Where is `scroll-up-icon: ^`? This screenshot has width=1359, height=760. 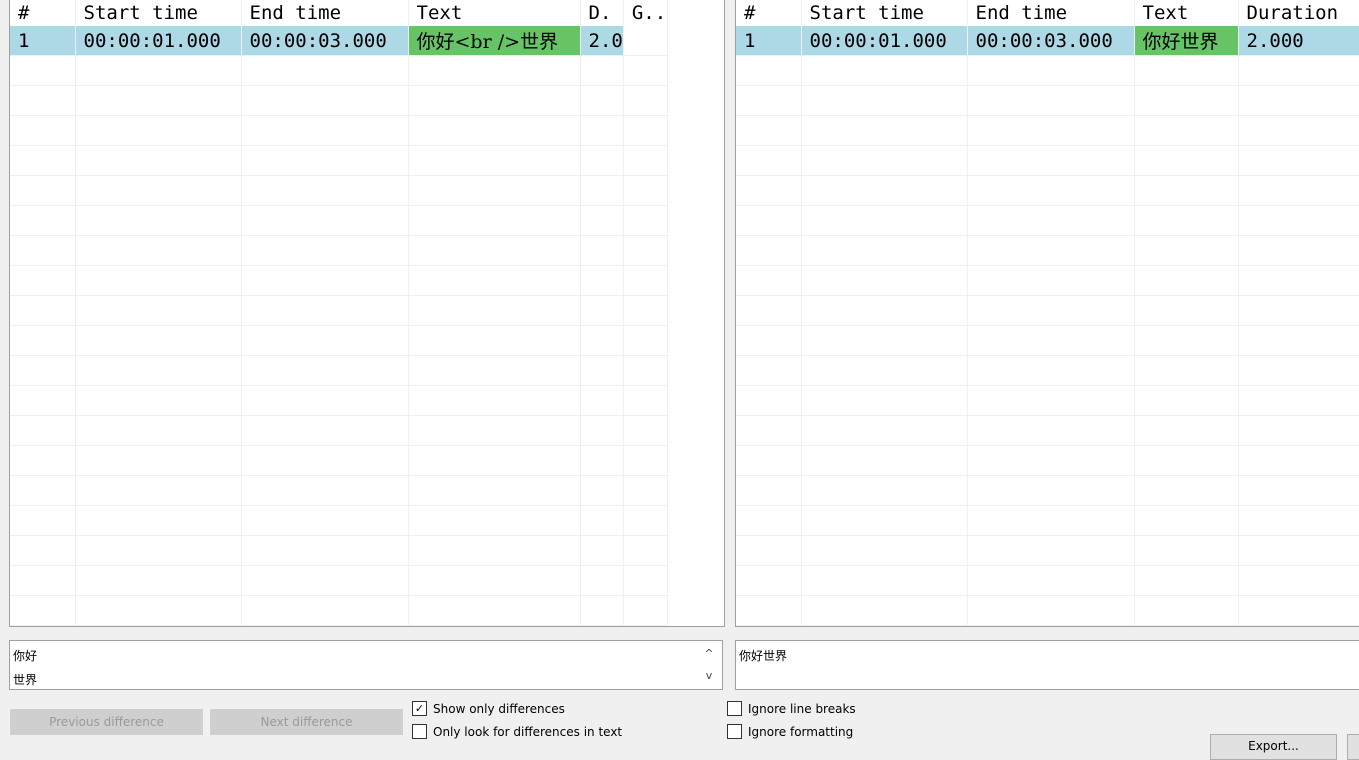
scroll-up-icon: ^ is located at coordinates (709, 654).